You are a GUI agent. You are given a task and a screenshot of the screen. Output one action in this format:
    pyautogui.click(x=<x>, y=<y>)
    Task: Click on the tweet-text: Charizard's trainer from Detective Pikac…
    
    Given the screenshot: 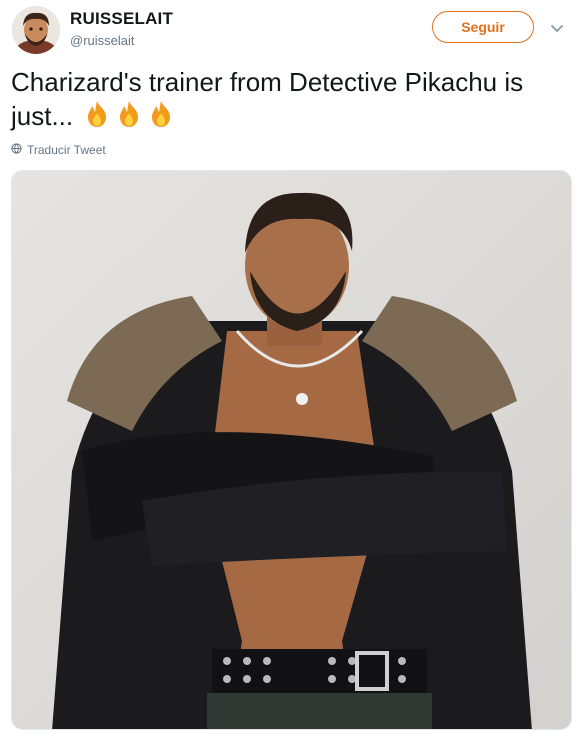 What is the action you would take?
    pyautogui.click(x=291, y=101)
    